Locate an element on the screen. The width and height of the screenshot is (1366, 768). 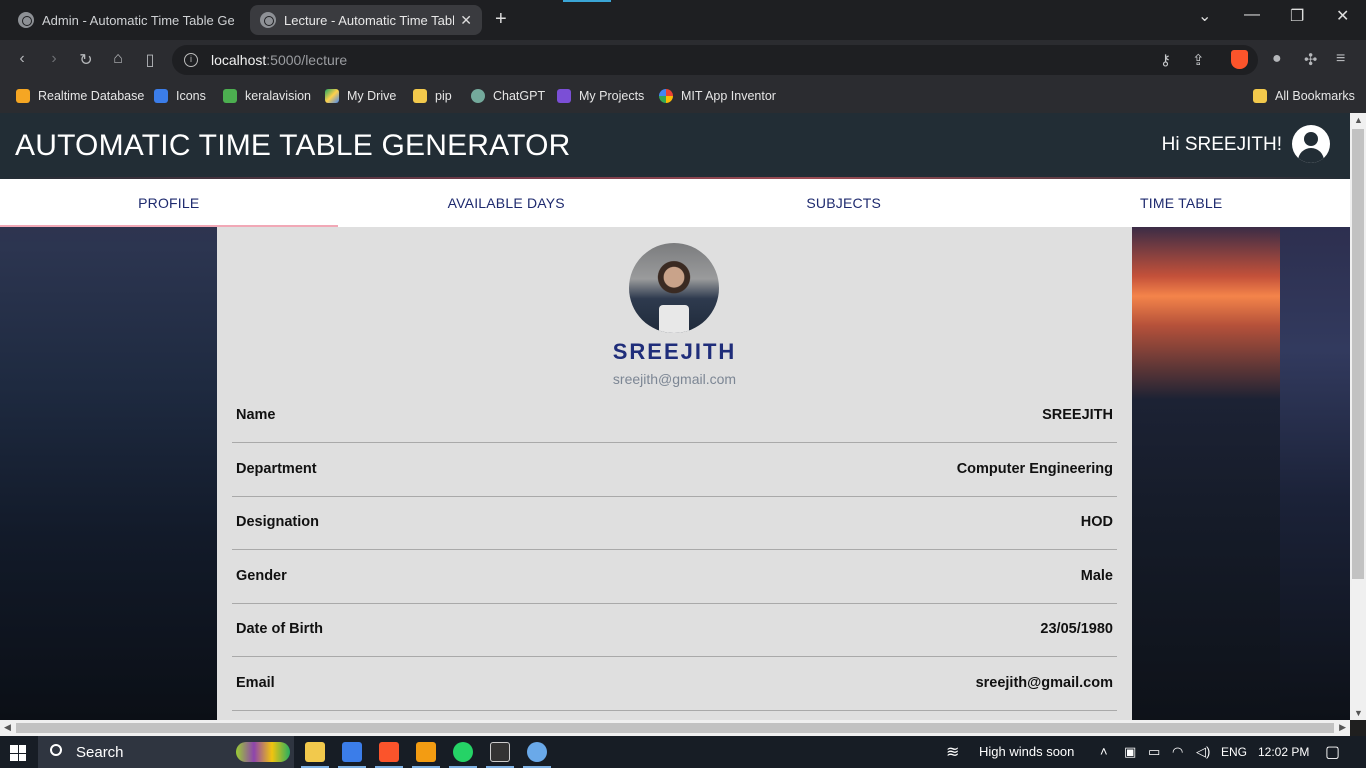
menu-icon: ≡ is located at coordinates (1340, 59).